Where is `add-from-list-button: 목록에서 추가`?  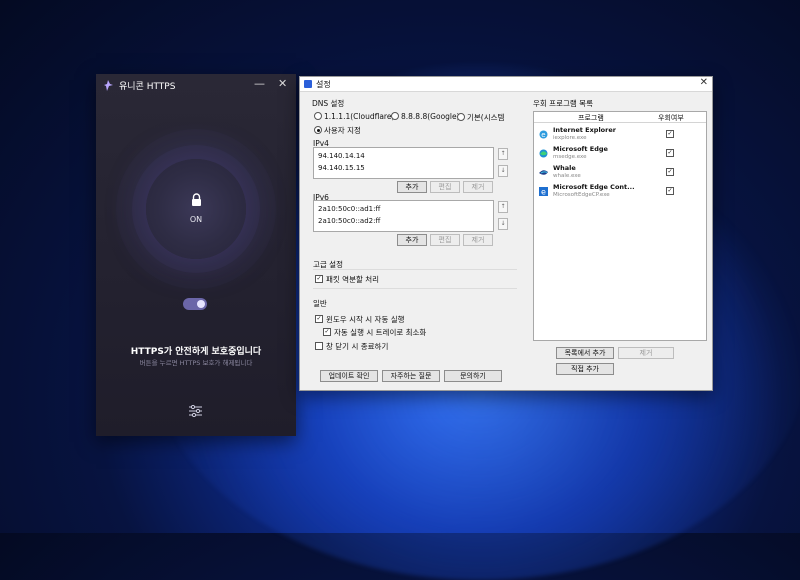
add-from-list-button: 목록에서 추가 is located at coordinates (585, 353).